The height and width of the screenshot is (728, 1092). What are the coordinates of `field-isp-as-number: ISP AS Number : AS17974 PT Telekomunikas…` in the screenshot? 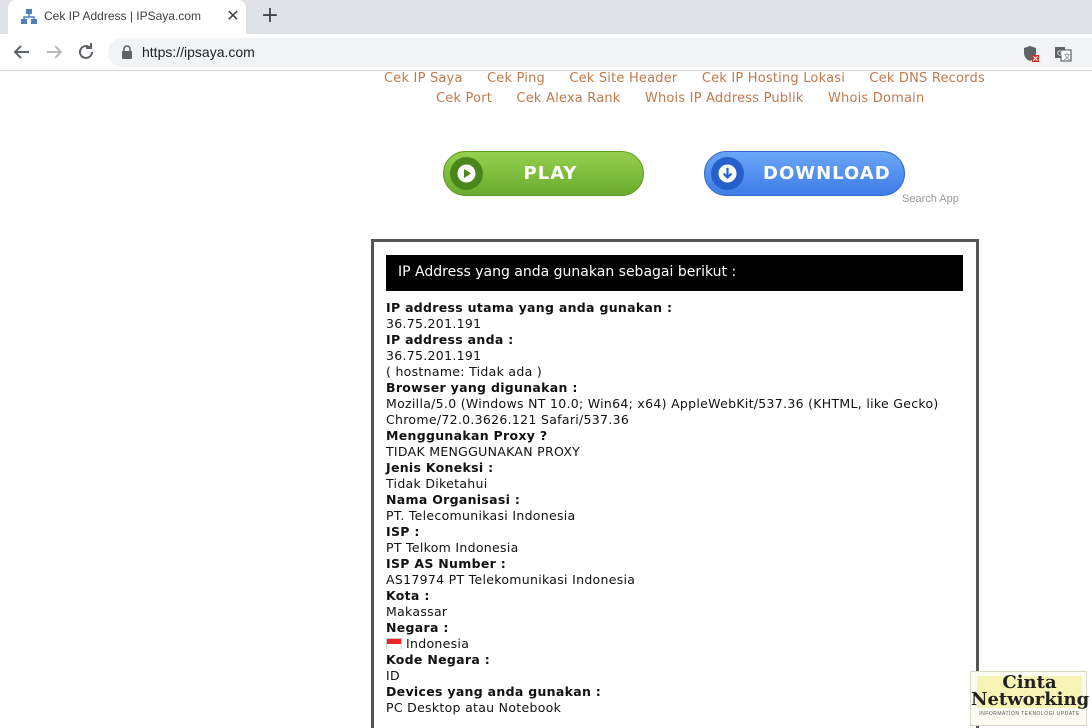 It's located at (676, 572).